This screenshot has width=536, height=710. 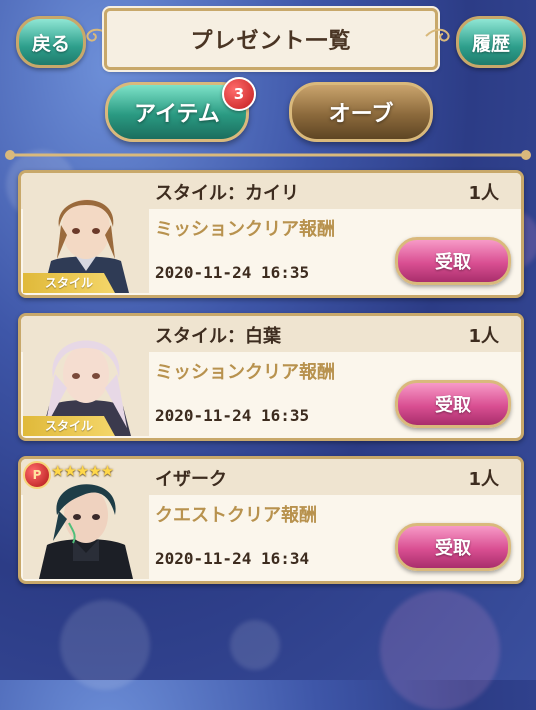 I want to click on star-rating-icon: ★★★★★, so click(x=82, y=471).